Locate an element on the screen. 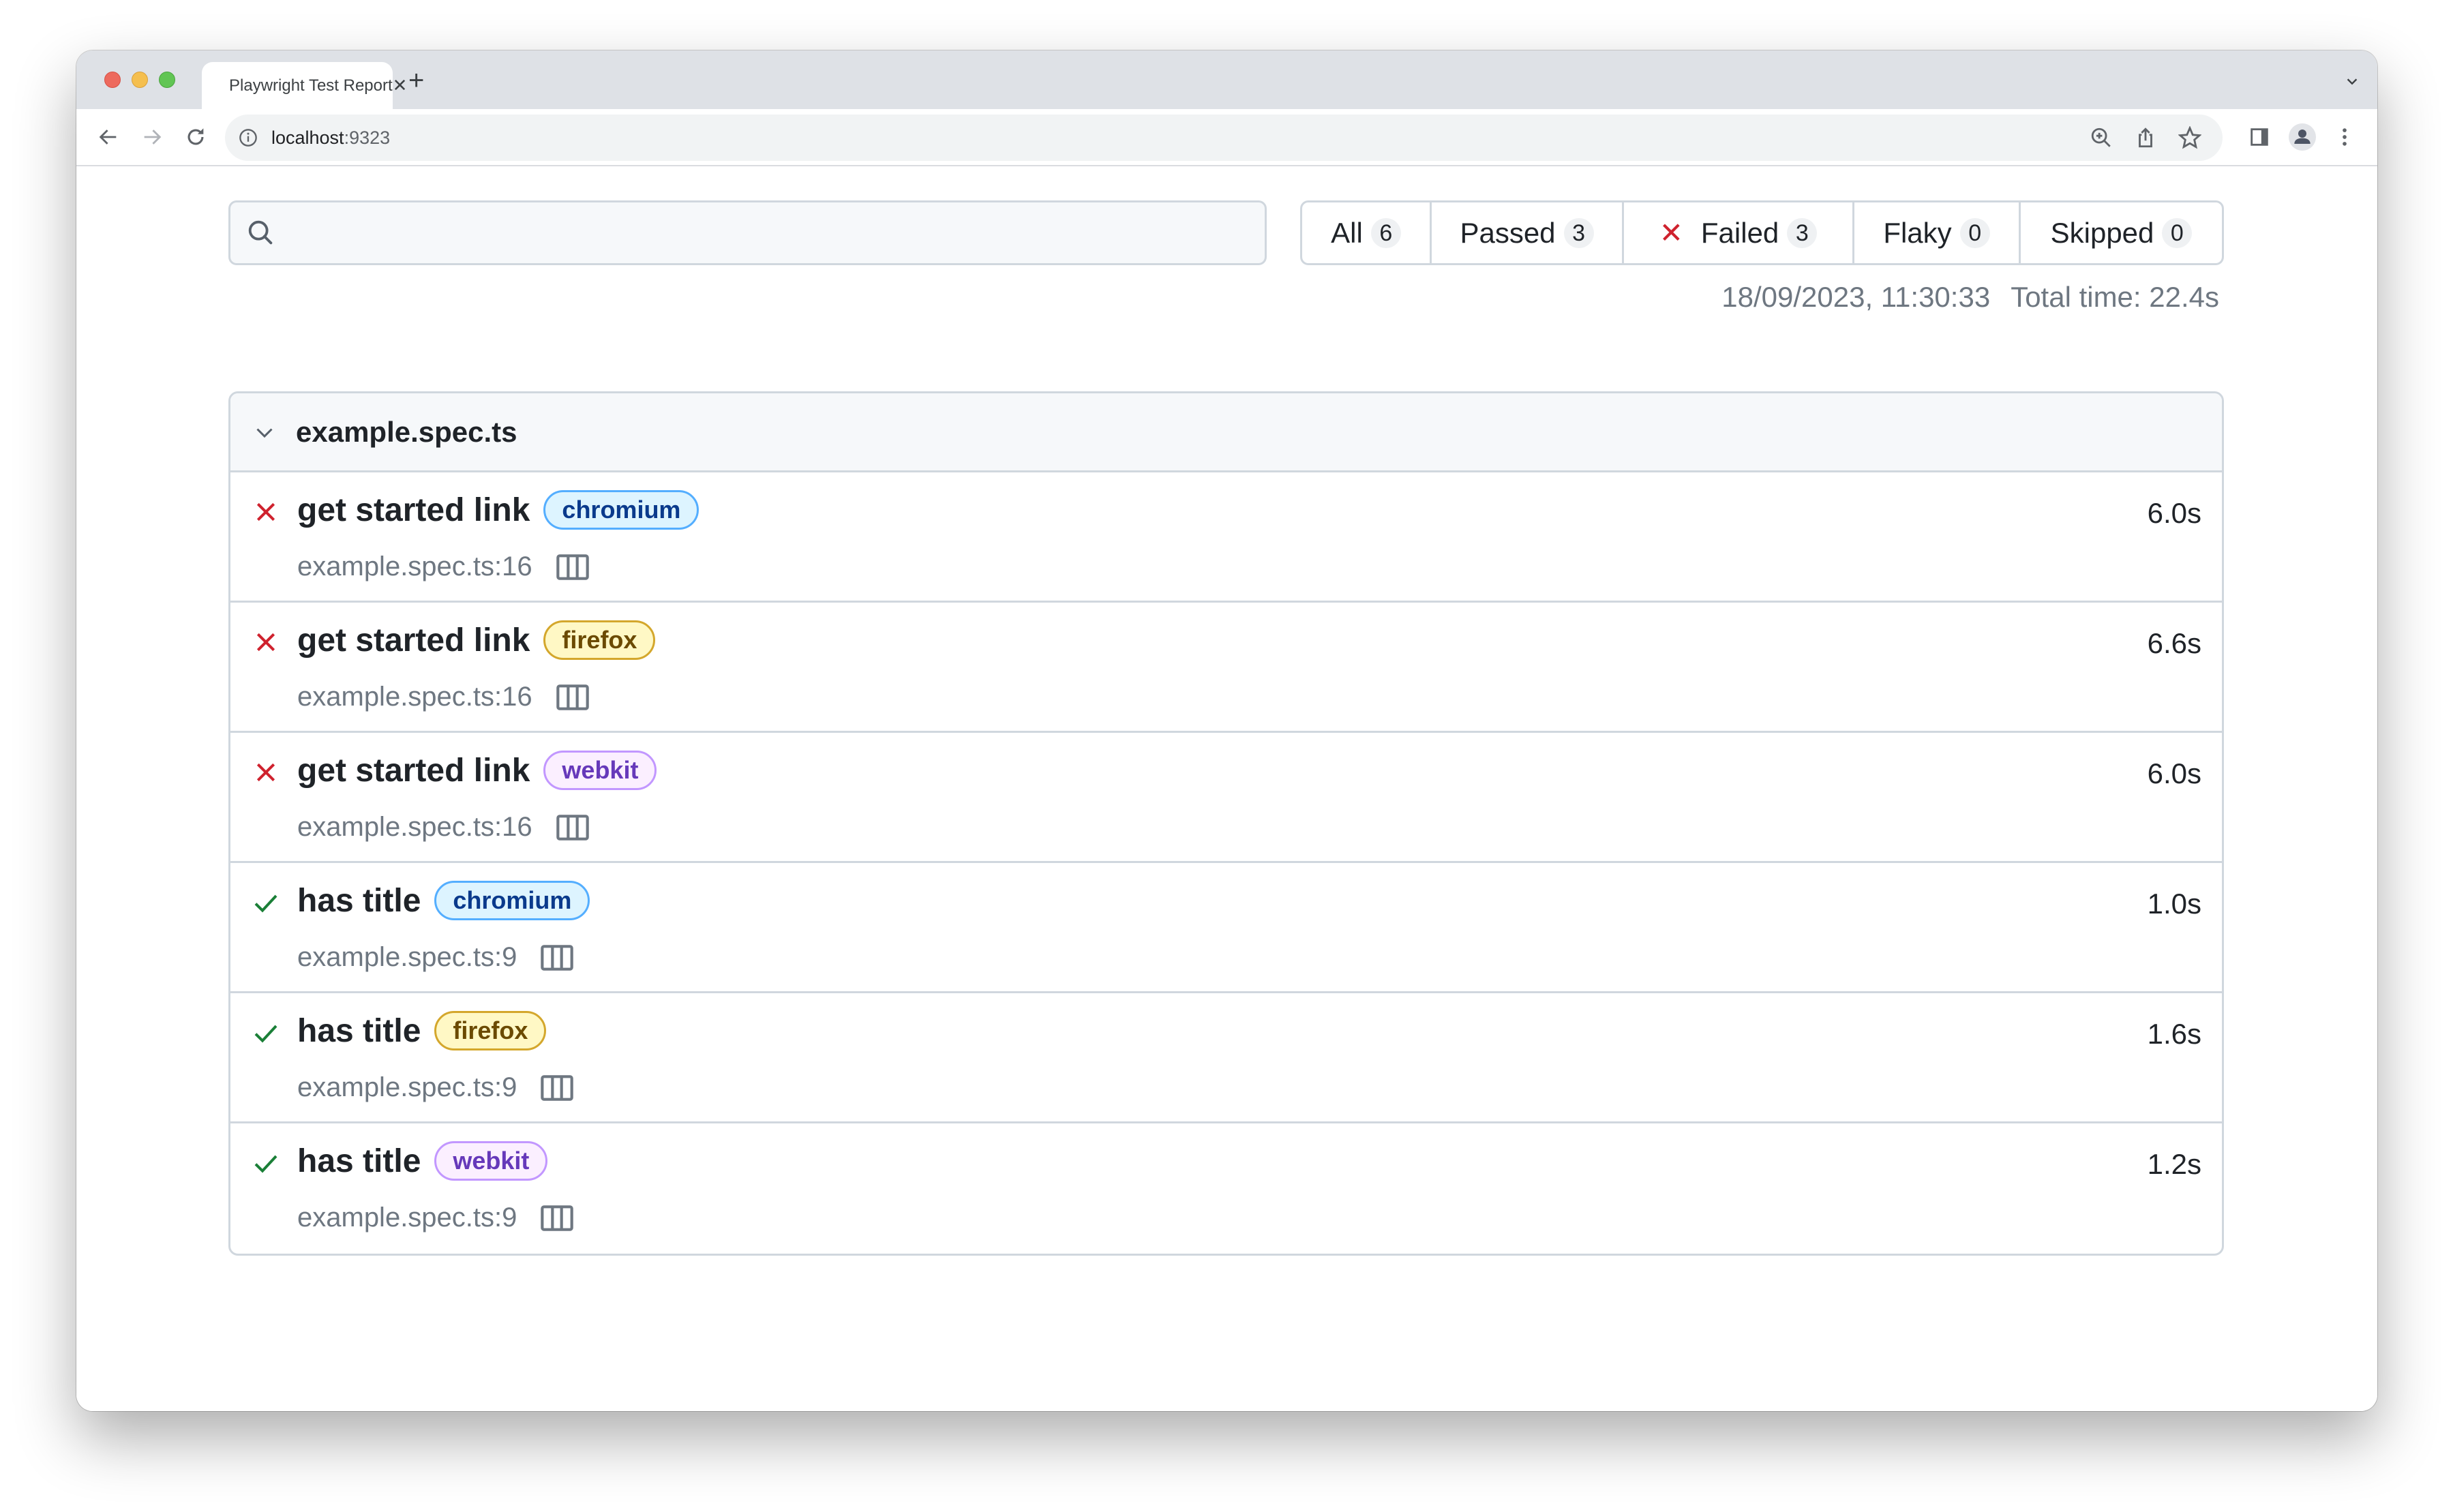 The height and width of the screenshot is (1512, 2453). back-arrow-icon is located at coordinates (108, 137).